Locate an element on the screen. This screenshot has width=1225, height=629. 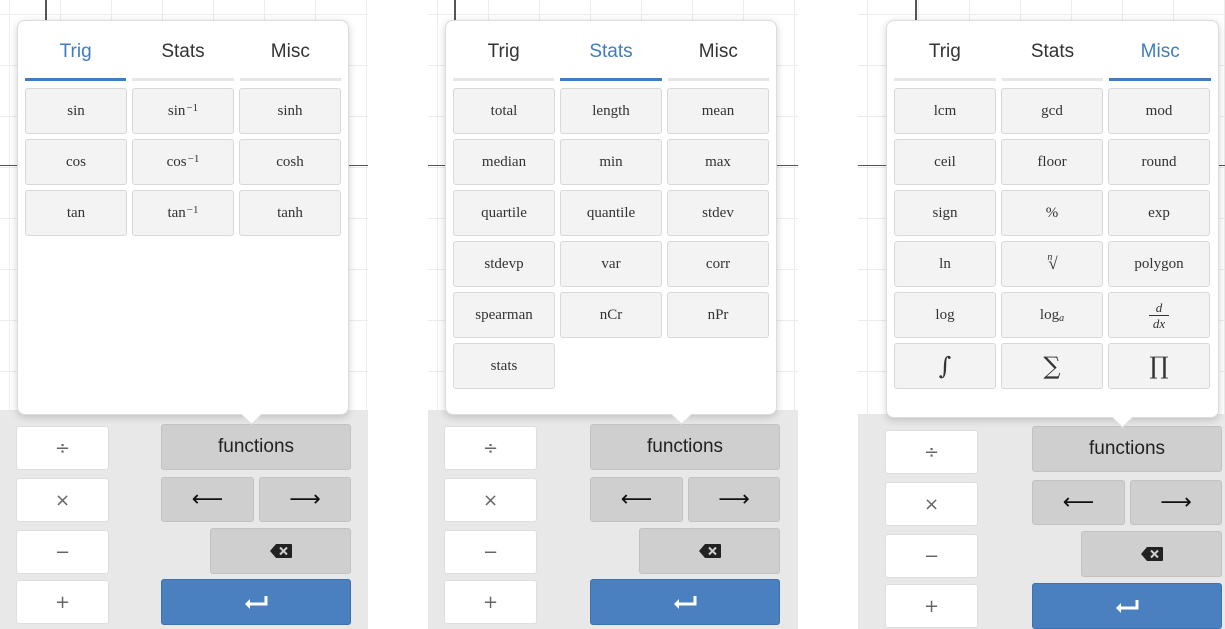
stats-key: stats is located at coordinates (504, 366).